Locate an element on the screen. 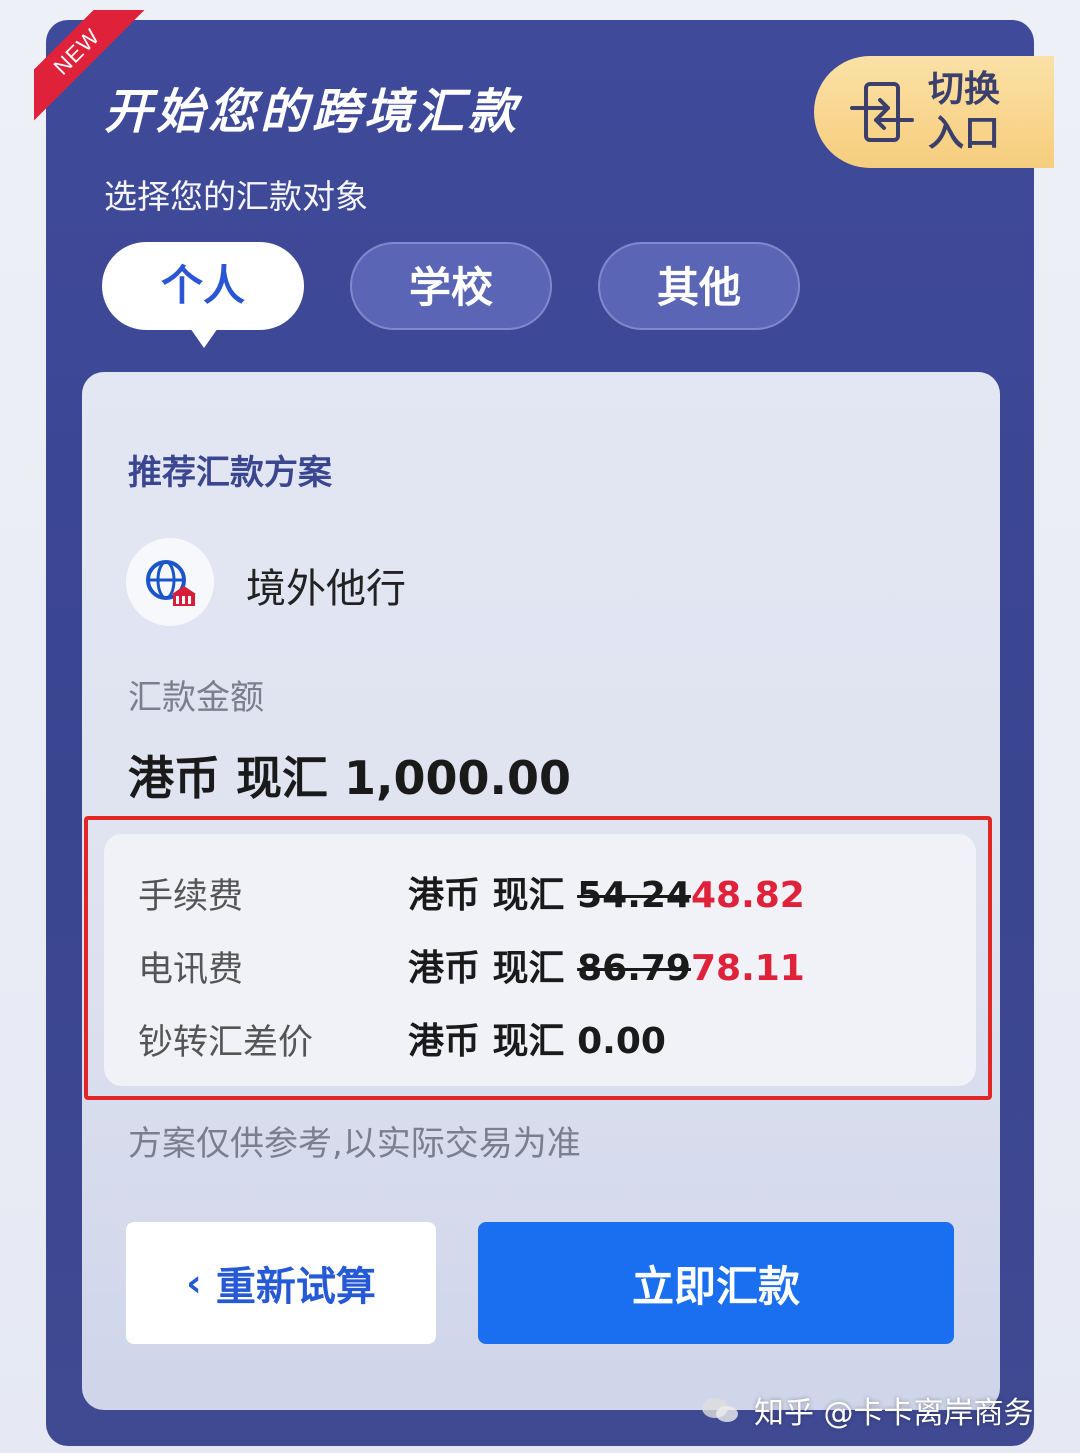 The width and height of the screenshot is (1080, 1453). remit-now-button: 立即汇款 is located at coordinates (716, 1283).